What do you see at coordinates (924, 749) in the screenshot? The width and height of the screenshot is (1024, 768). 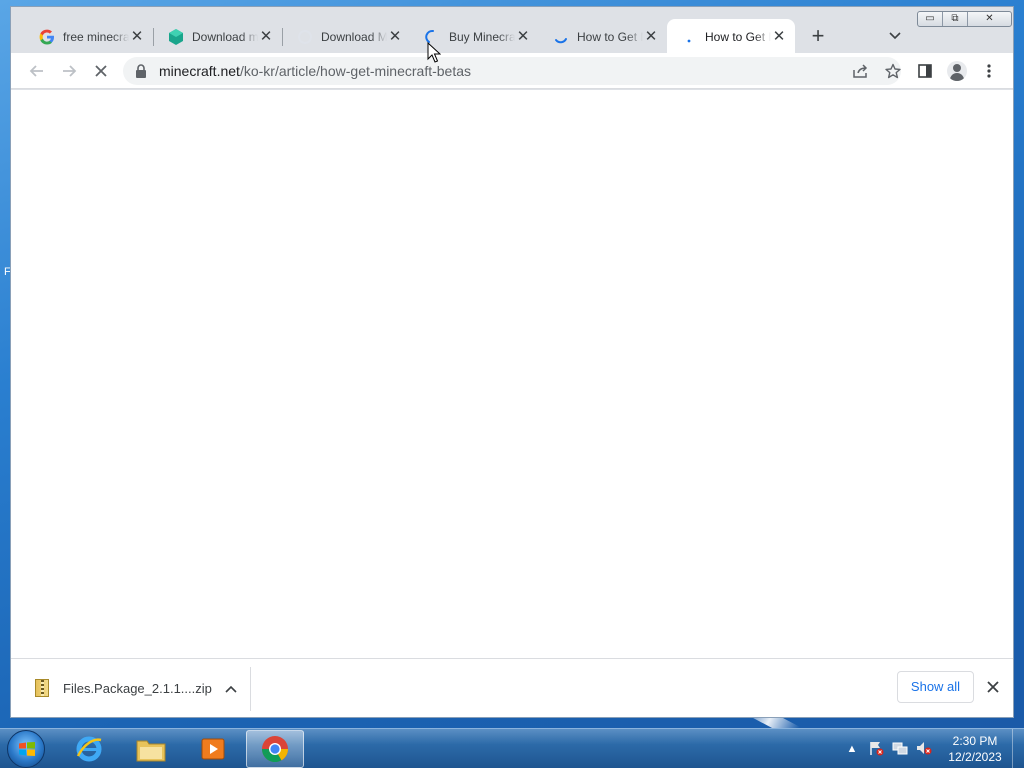 I see `volume-muted-icon` at bounding box center [924, 749].